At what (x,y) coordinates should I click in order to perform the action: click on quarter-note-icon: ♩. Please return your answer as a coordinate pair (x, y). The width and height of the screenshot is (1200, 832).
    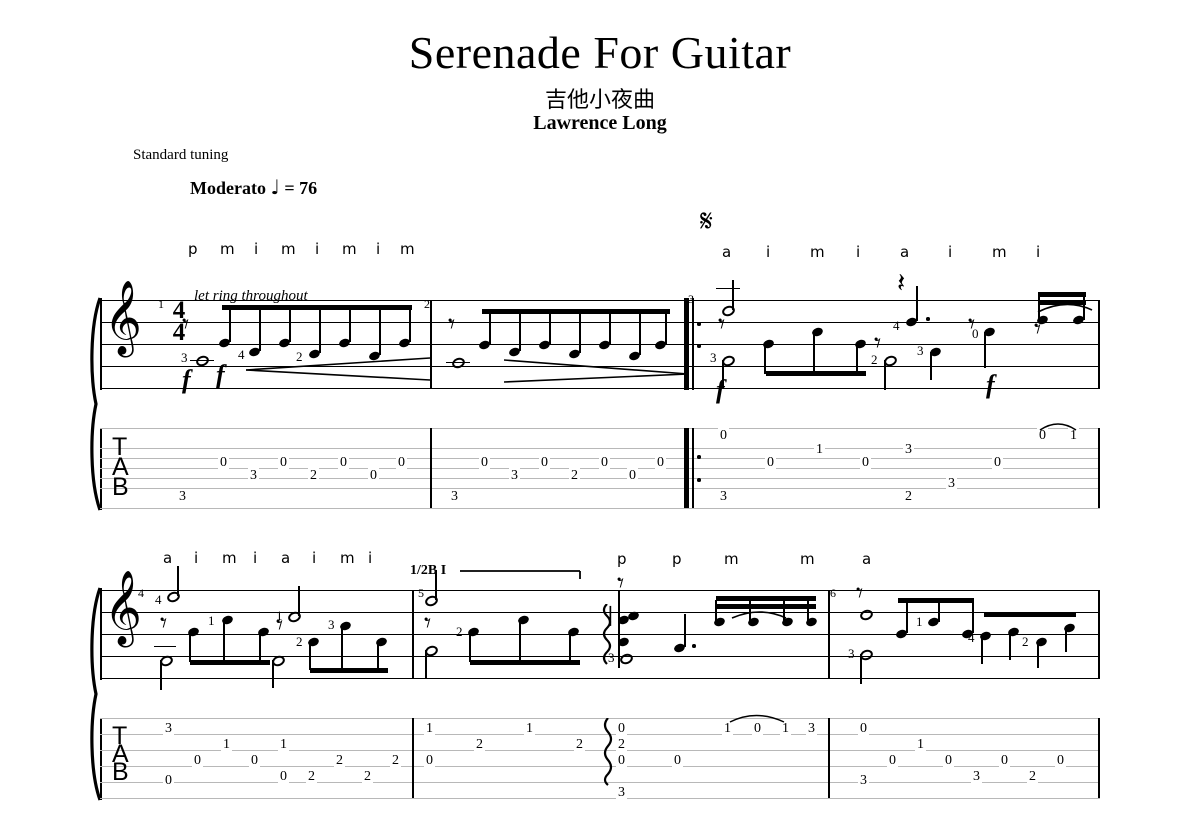
    Looking at the image, I should click on (275, 187).